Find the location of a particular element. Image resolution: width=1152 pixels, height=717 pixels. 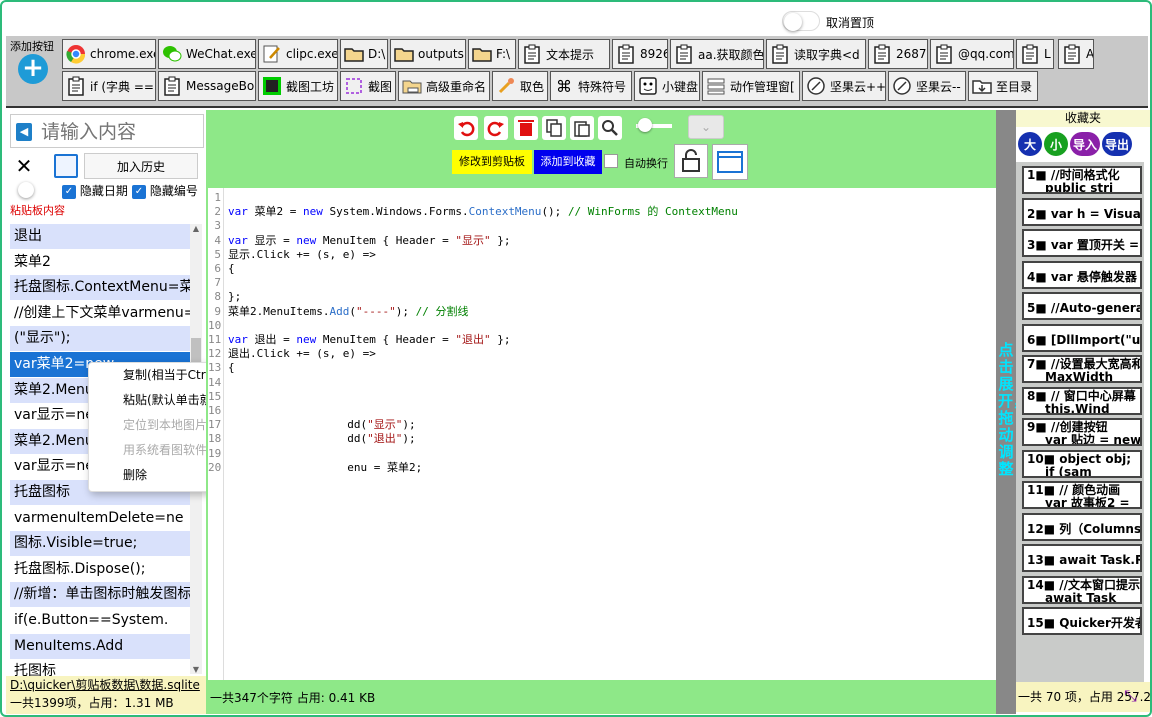

shortcut-button: WeChat.exe is located at coordinates (207, 54).